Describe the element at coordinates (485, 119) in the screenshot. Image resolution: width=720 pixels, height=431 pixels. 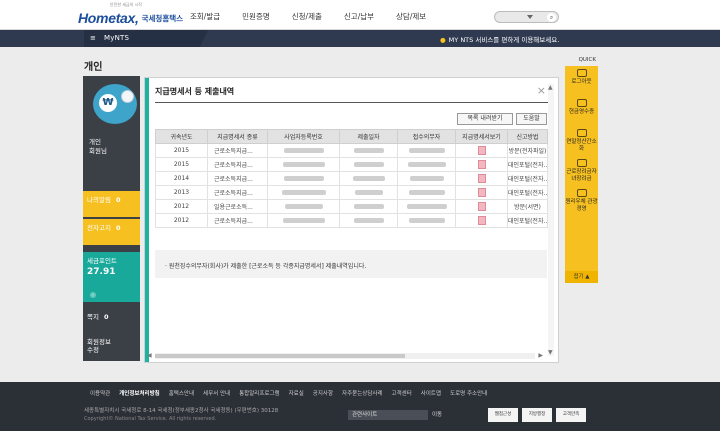
I see `download-list-button: 목록 내려받기` at that location.